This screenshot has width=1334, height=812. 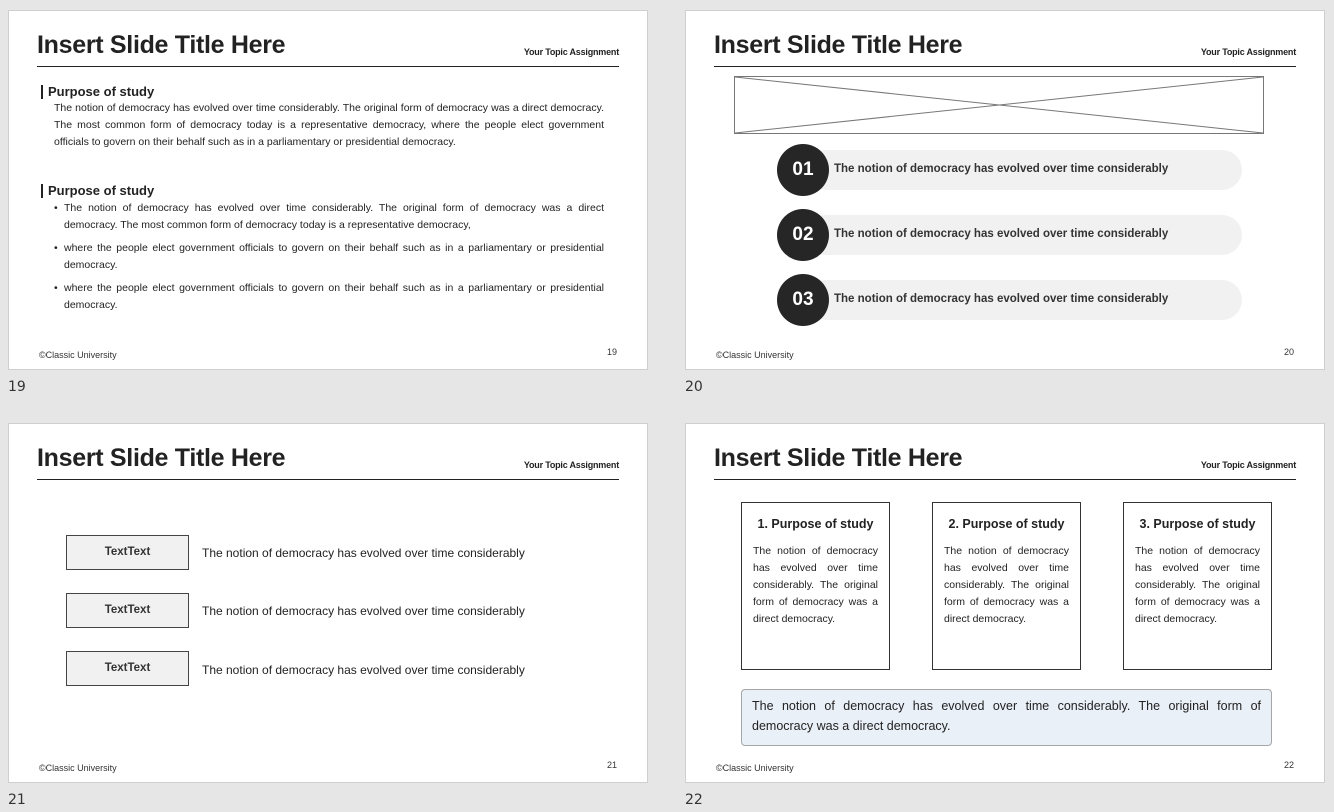 I want to click on card-title: 1. Purpose of study, so click(x=815, y=524).